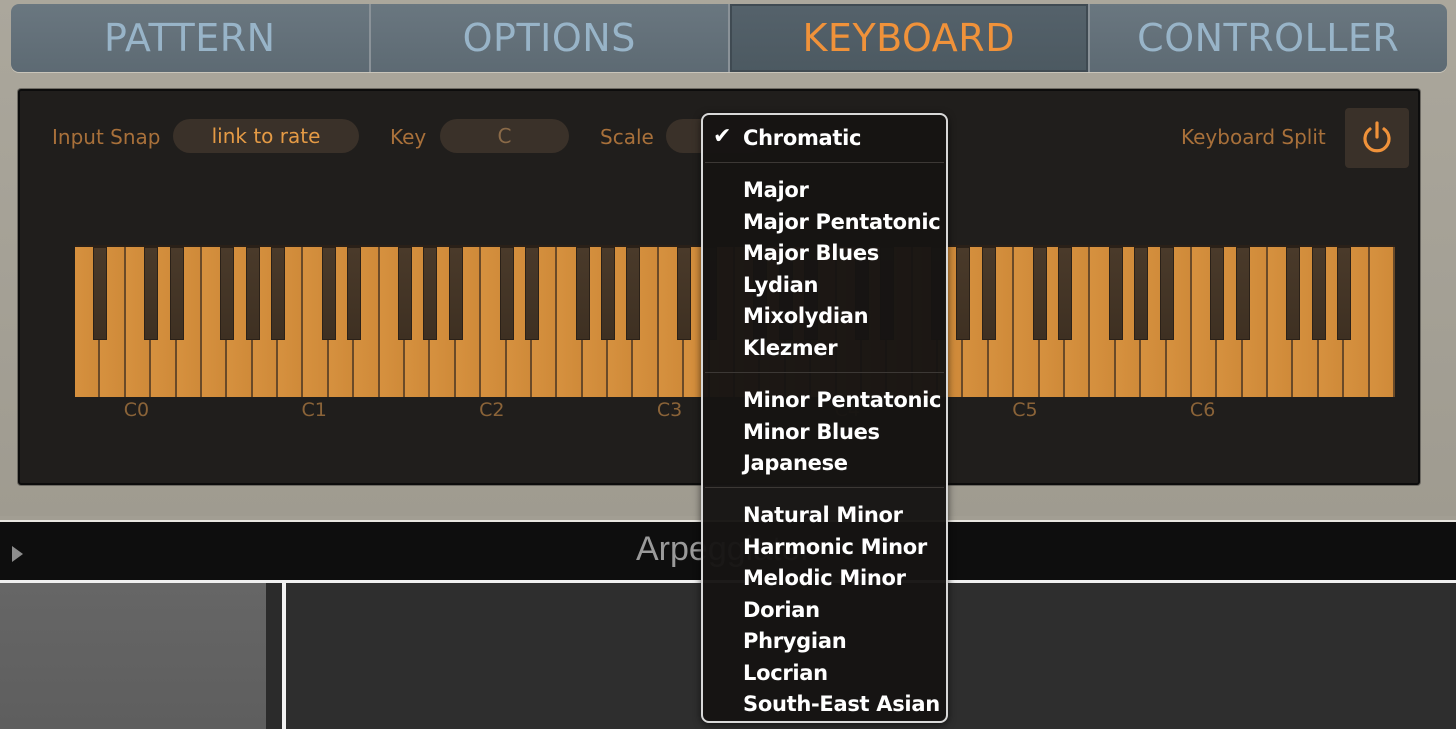  Describe the element at coordinates (785, 673) in the screenshot. I see `scale-option-locrian: Locrian` at that location.